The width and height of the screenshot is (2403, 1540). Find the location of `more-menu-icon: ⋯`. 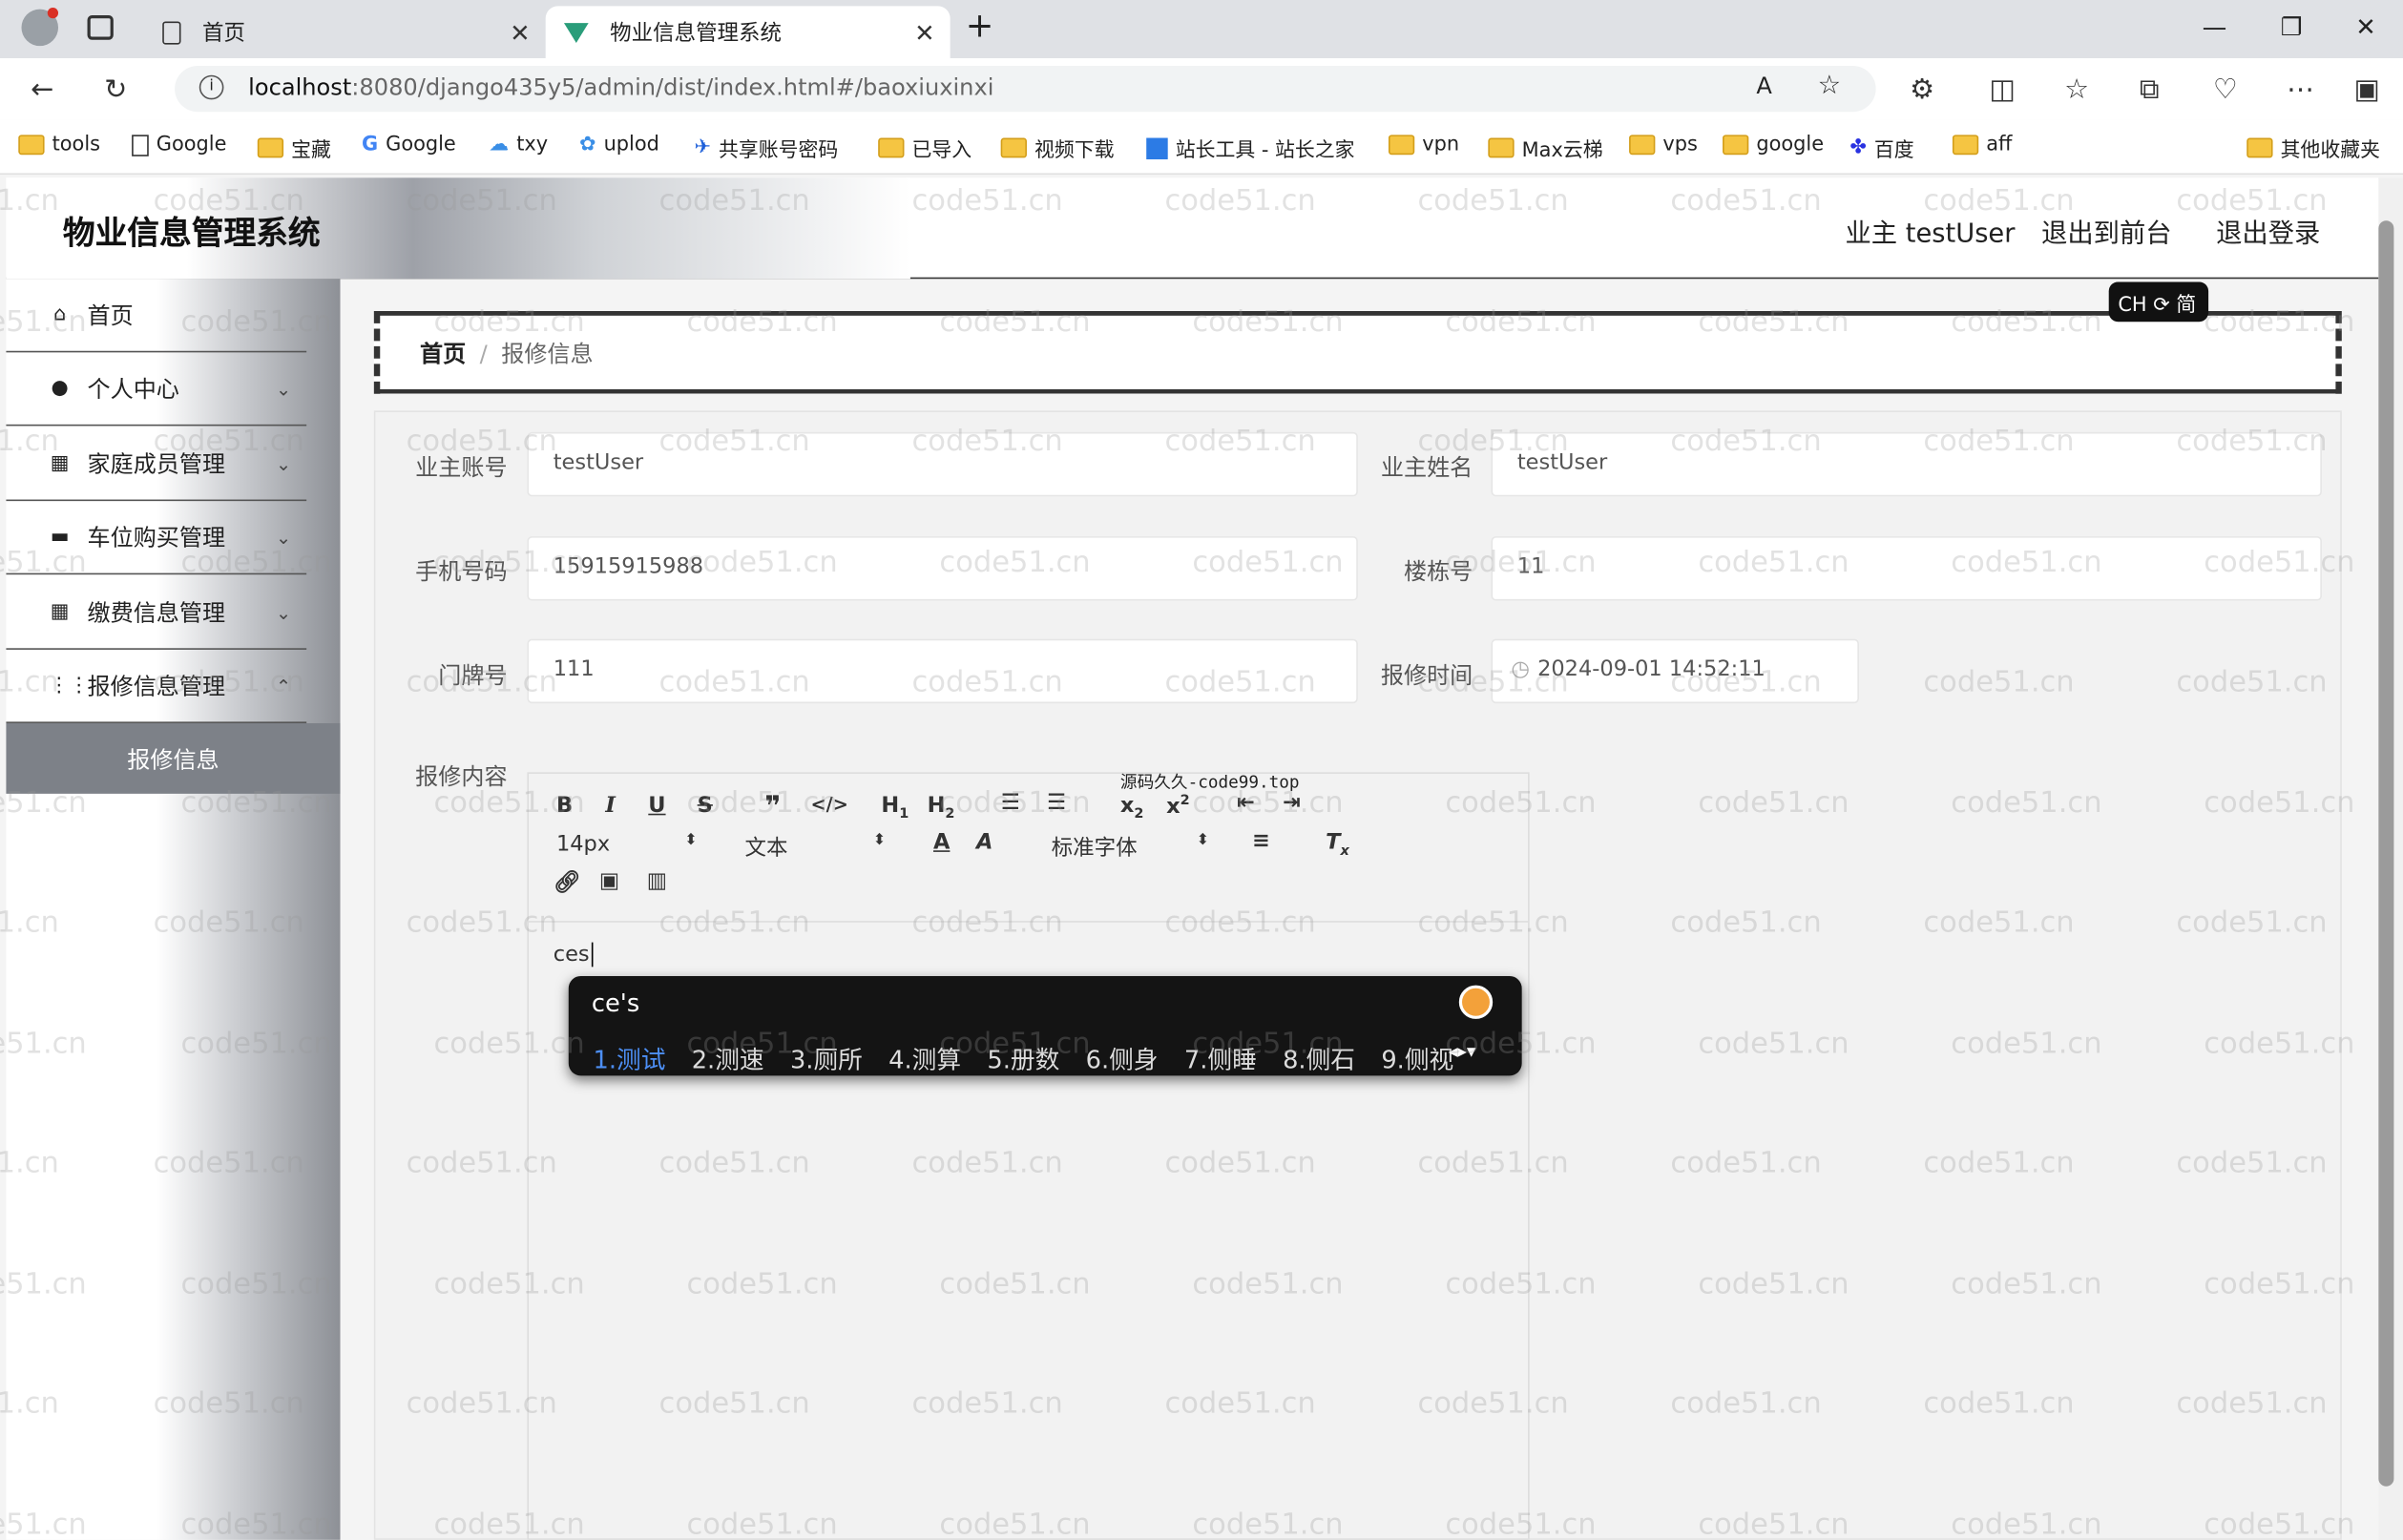

more-menu-icon: ⋯ is located at coordinates (2301, 89).